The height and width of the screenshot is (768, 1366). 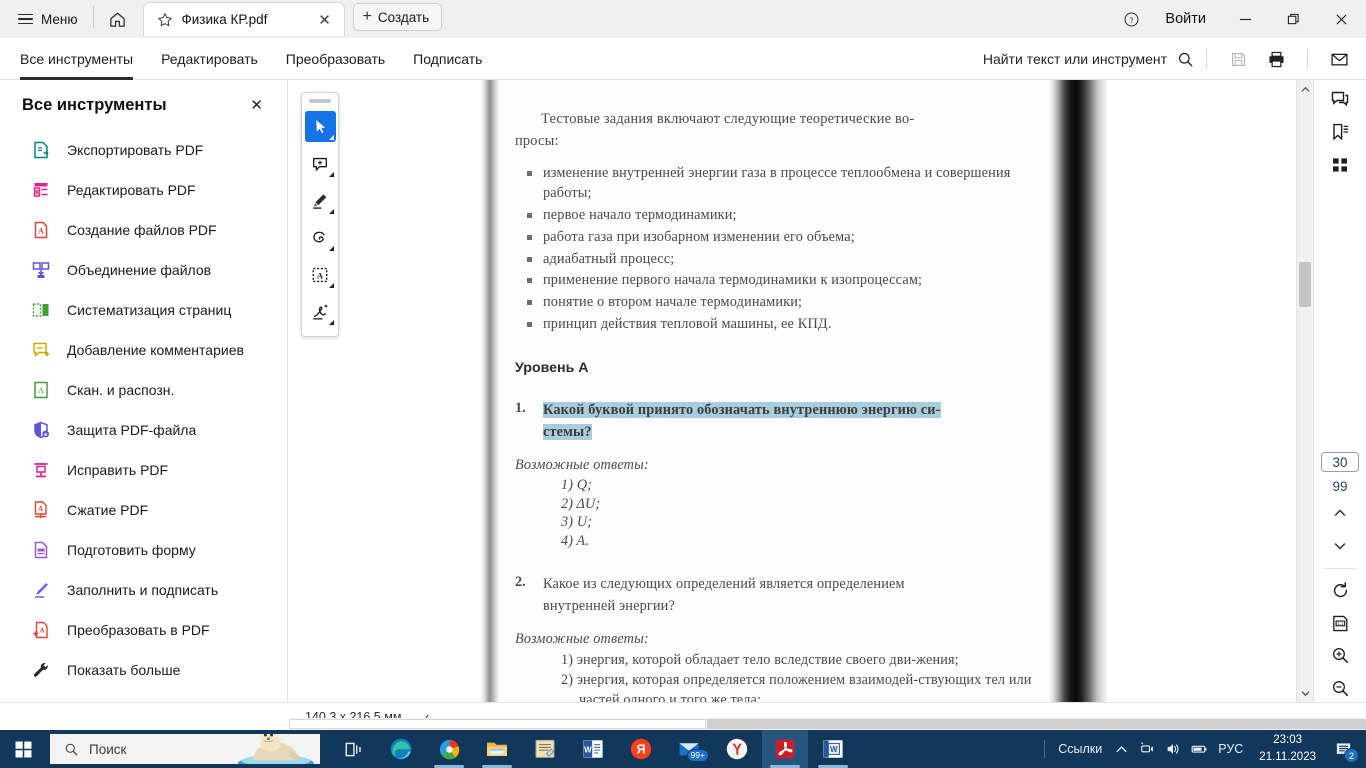 I want to click on tool-fix-pdf: Исправить PDF, so click(x=143, y=470).